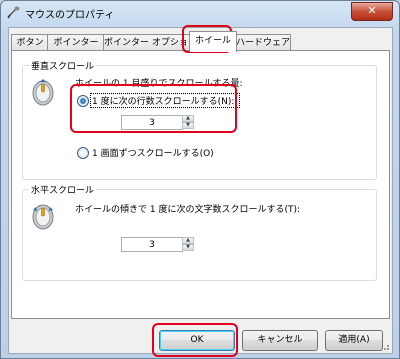 This screenshot has height=359, width=400. I want to click on tab-pointer-options: ポインター オプション, so click(150, 42).